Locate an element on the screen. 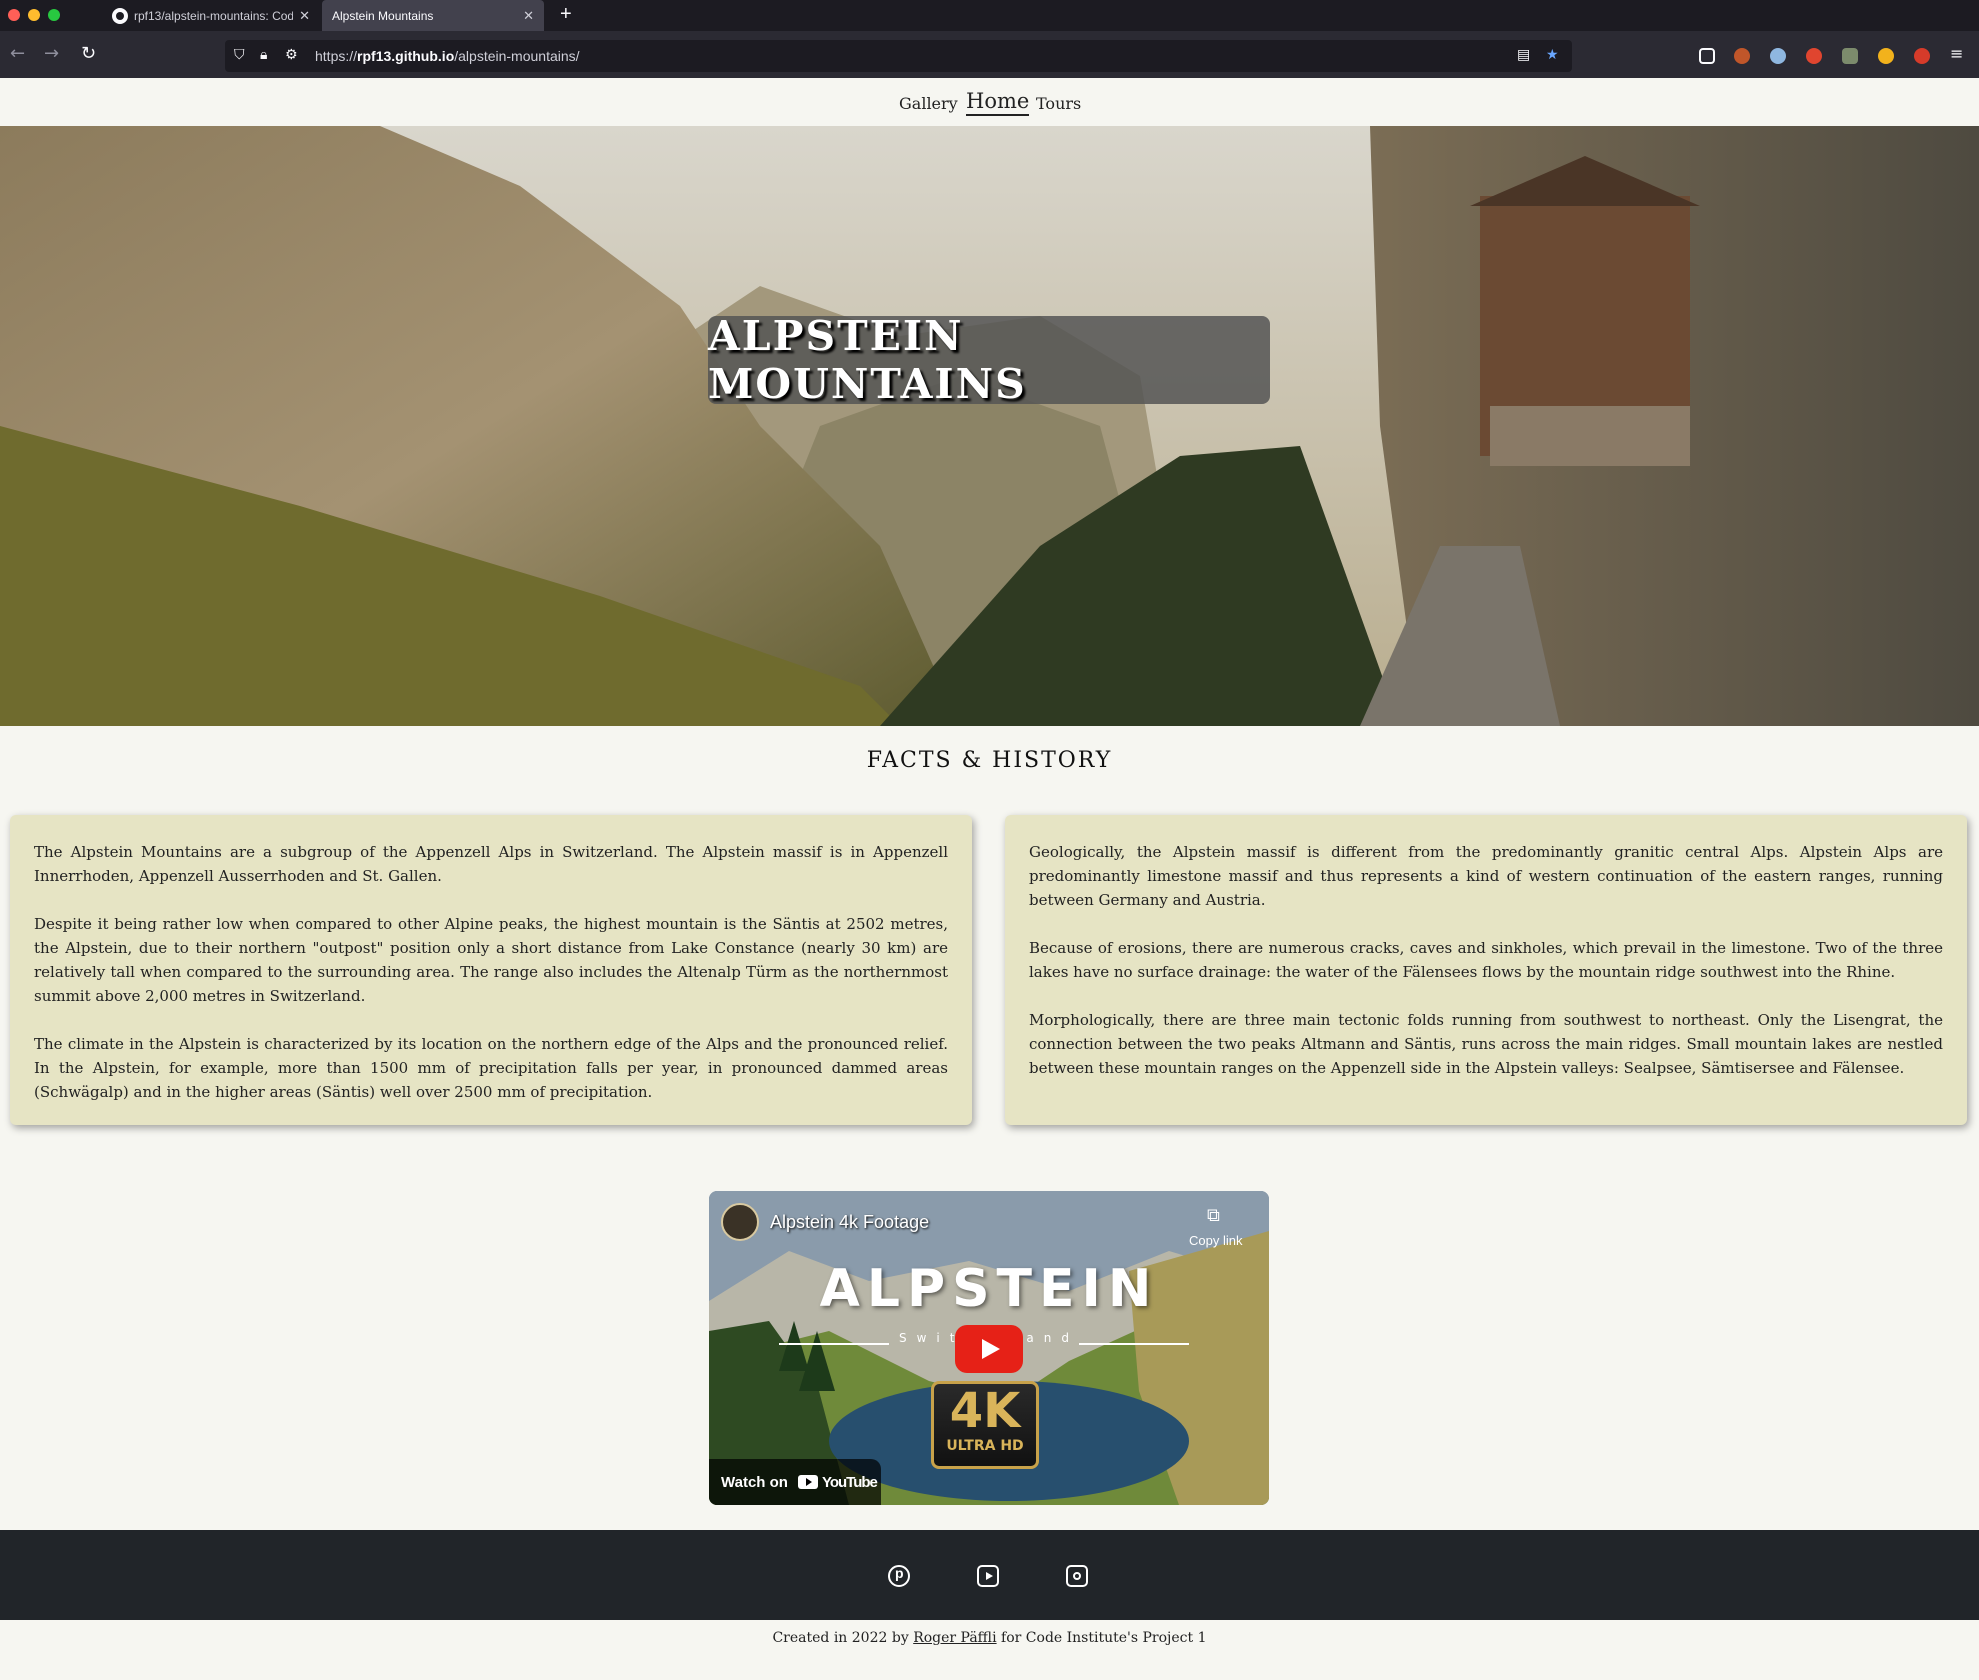  browser-tab-alpstein: Alpstein Mountains ✕ is located at coordinates (433, 15).